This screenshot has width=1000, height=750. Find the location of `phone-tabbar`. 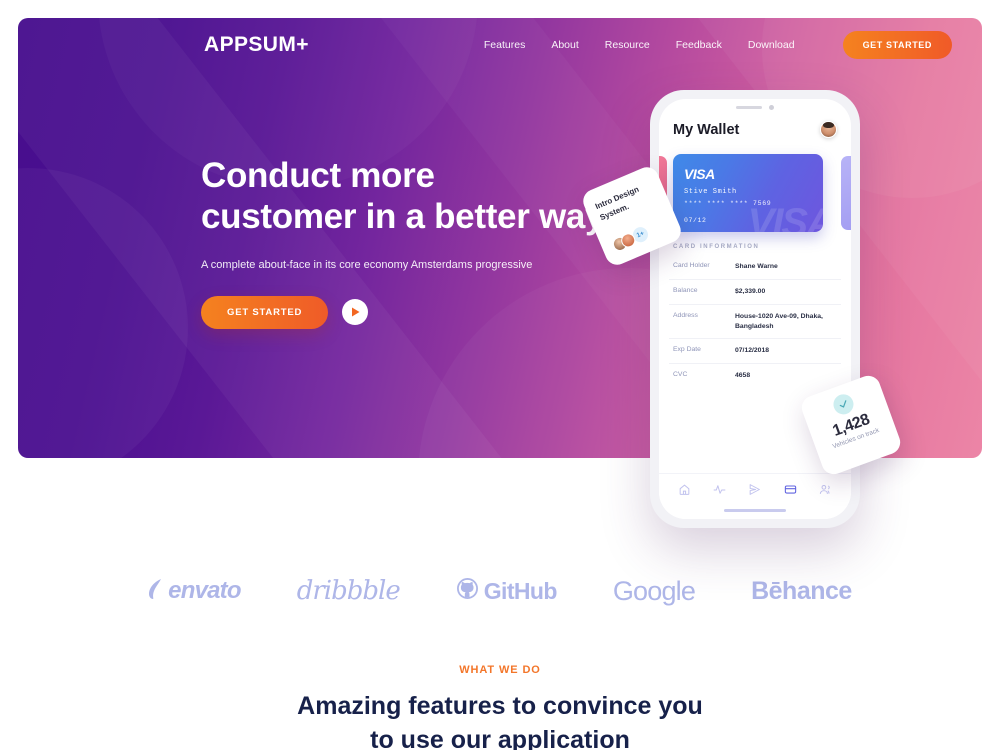

phone-tabbar is located at coordinates (755, 496).